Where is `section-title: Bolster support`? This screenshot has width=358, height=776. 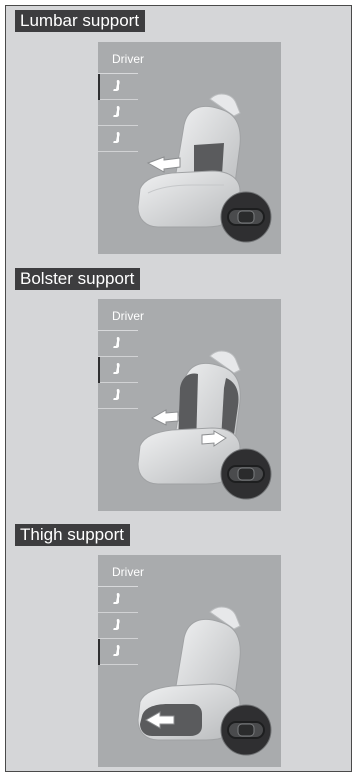
section-title: Bolster support is located at coordinates (78, 279).